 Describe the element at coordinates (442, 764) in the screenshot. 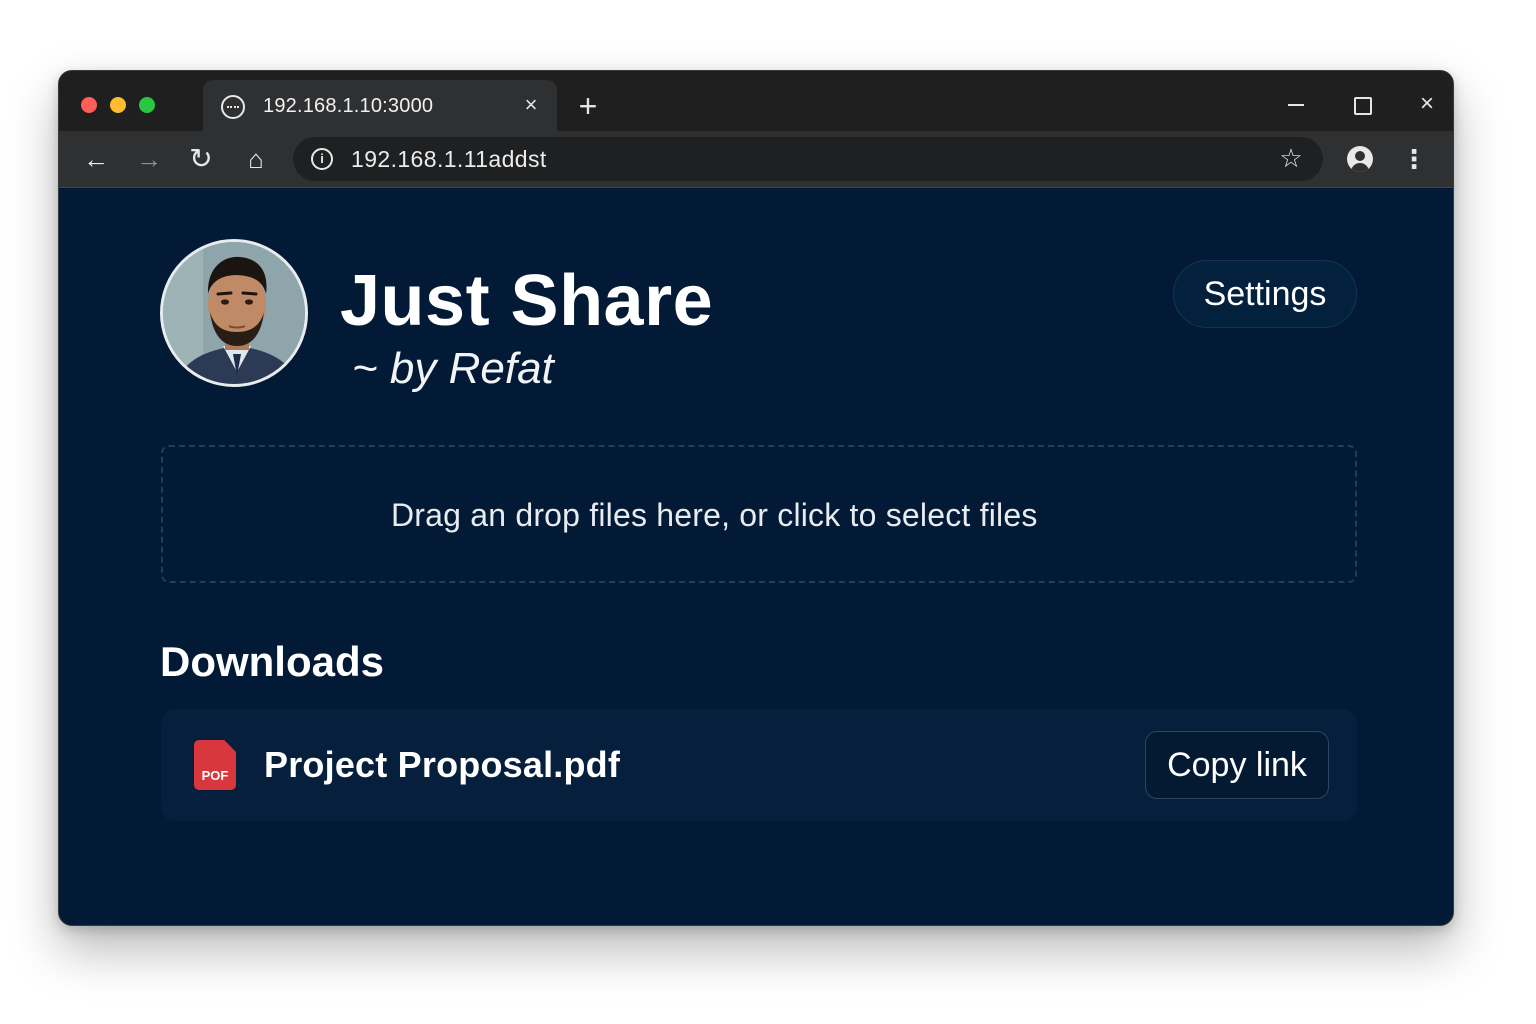

I see `file-name: Project Proposal.pdf` at that location.